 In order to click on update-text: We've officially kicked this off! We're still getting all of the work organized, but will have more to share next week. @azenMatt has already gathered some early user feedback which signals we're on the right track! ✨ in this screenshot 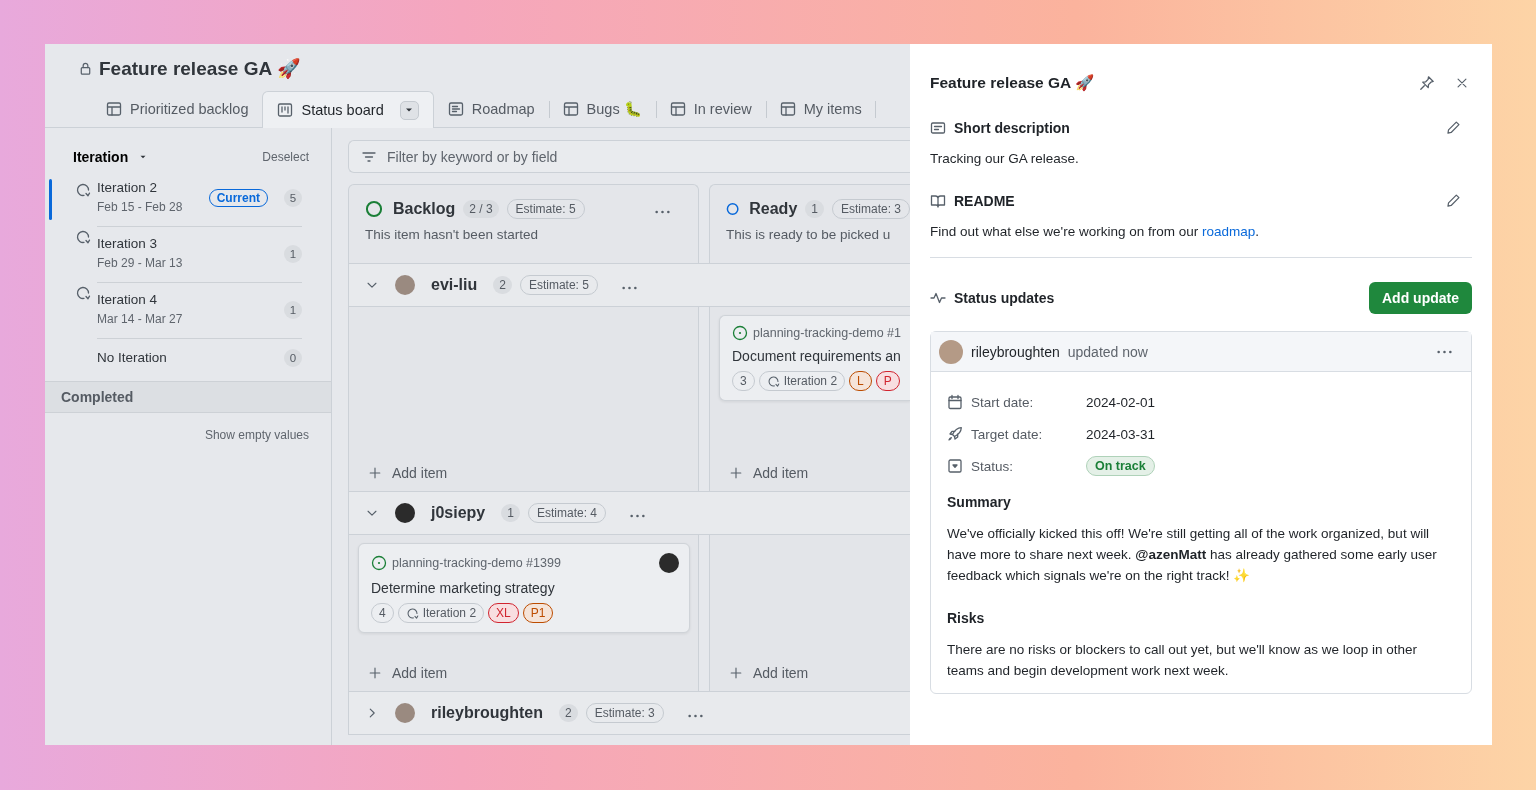, I will do `click(1192, 555)`.